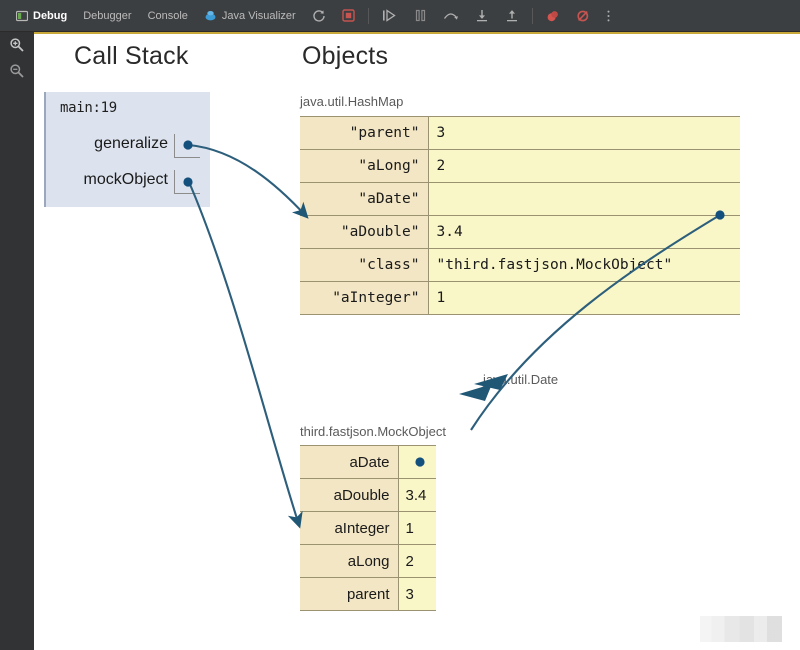  What do you see at coordinates (417, 495) in the screenshot?
I see `mockobject-value-1: 3.4` at bounding box center [417, 495].